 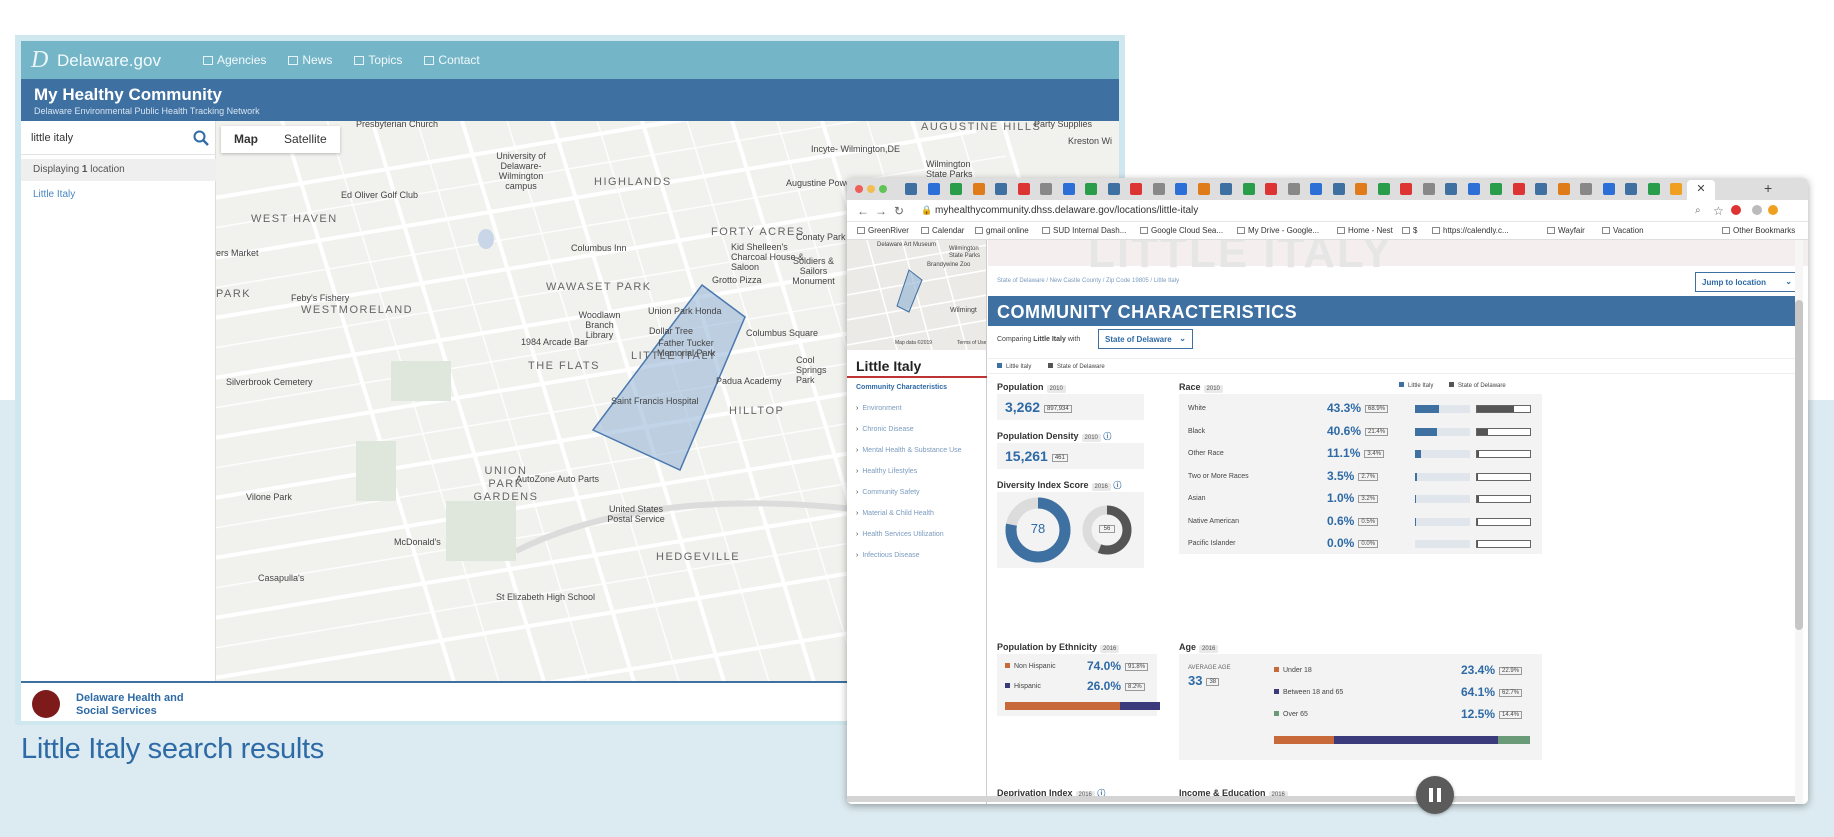 What do you see at coordinates (888, 555) in the screenshot?
I see `sidebar-item-infectious-disease: › Infectious Disease` at bounding box center [888, 555].